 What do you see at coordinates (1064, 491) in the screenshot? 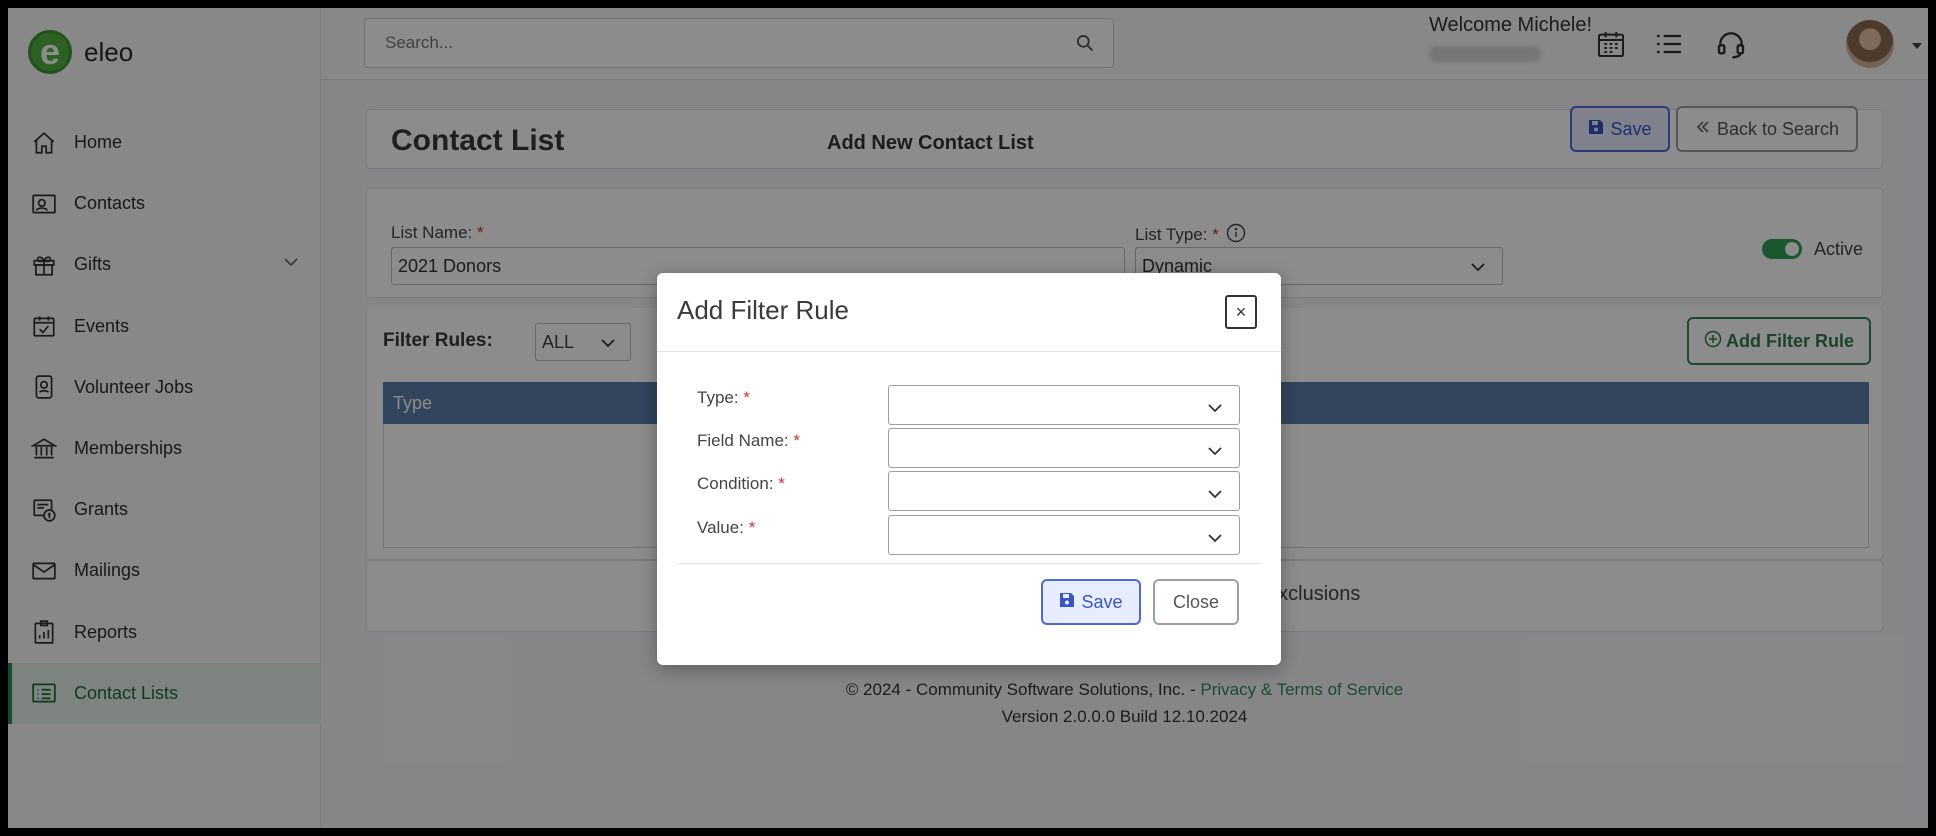
I see `condition-select` at bounding box center [1064, 491].